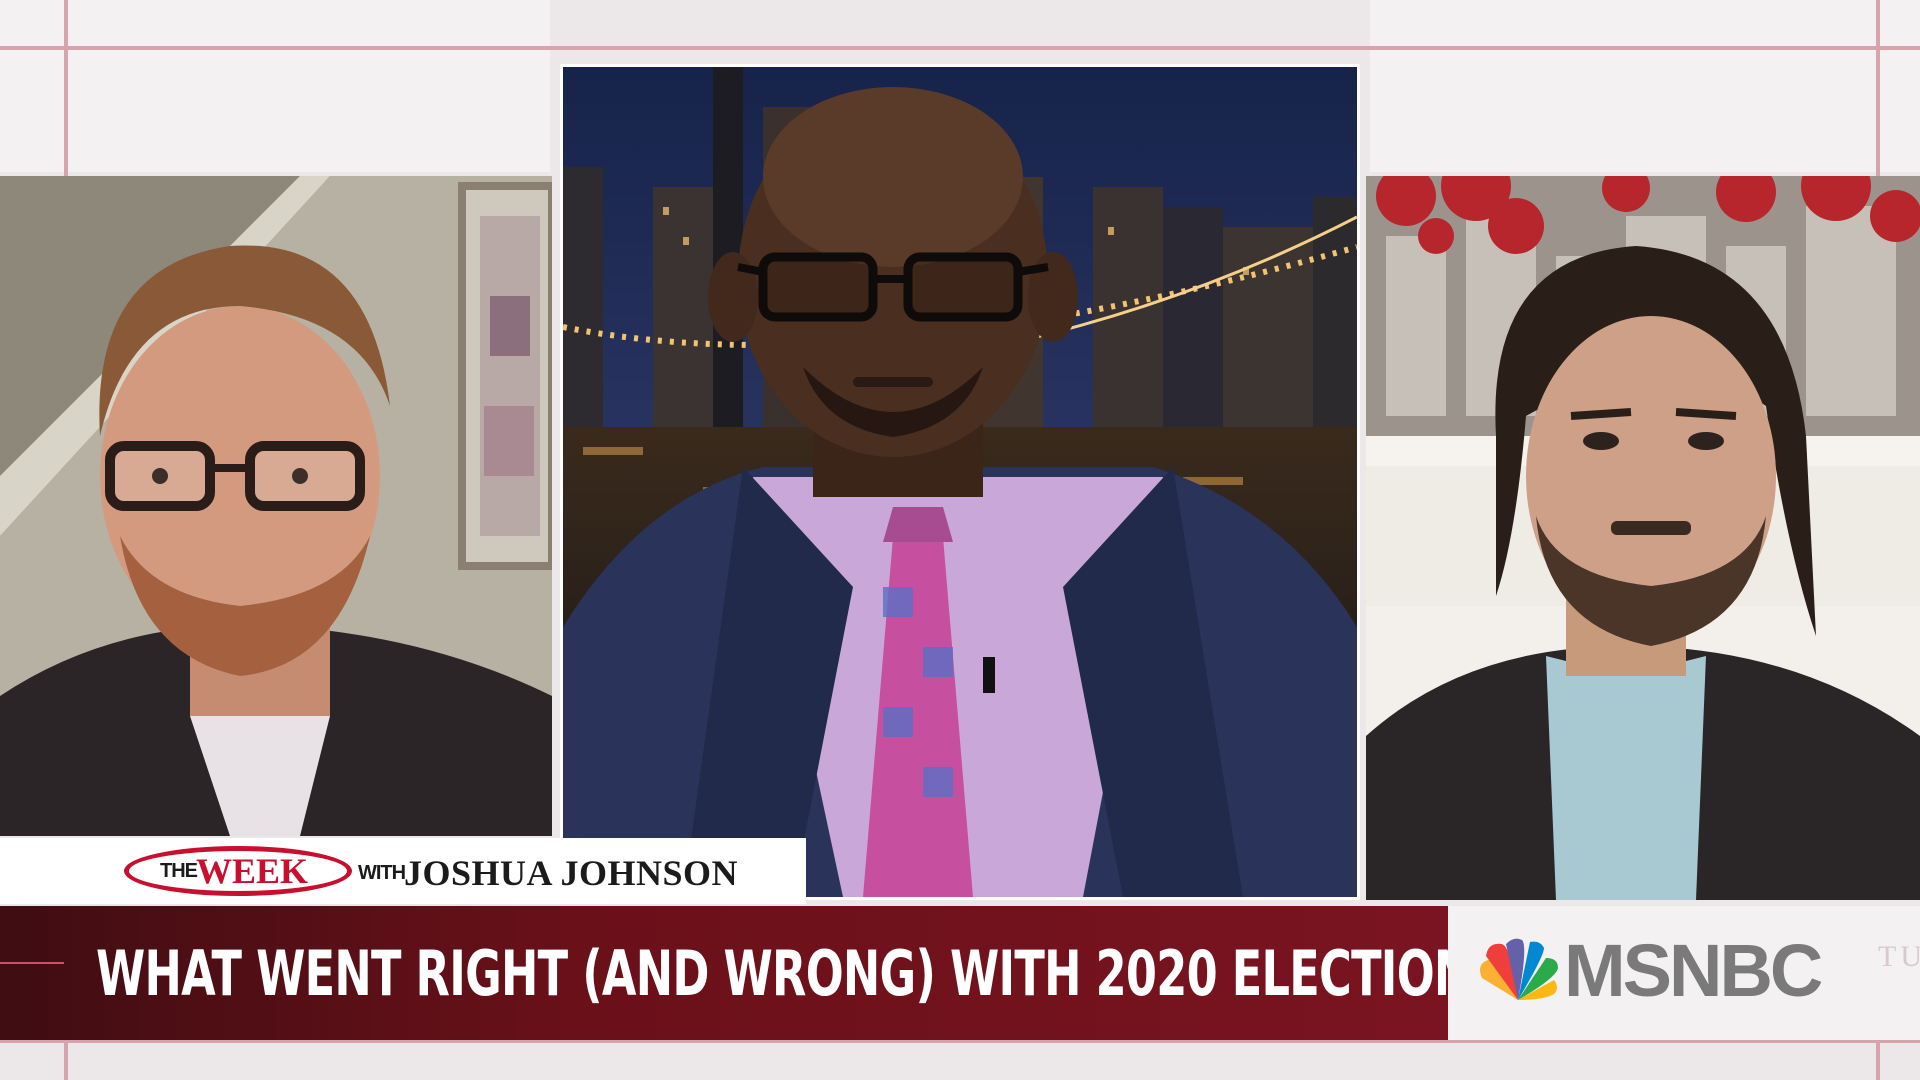 This screenshot has width=1920, height=1080. Describe the element at coordinates (252, 871) in the screenshot. I see `show-logo-title: WEEK` at that location.